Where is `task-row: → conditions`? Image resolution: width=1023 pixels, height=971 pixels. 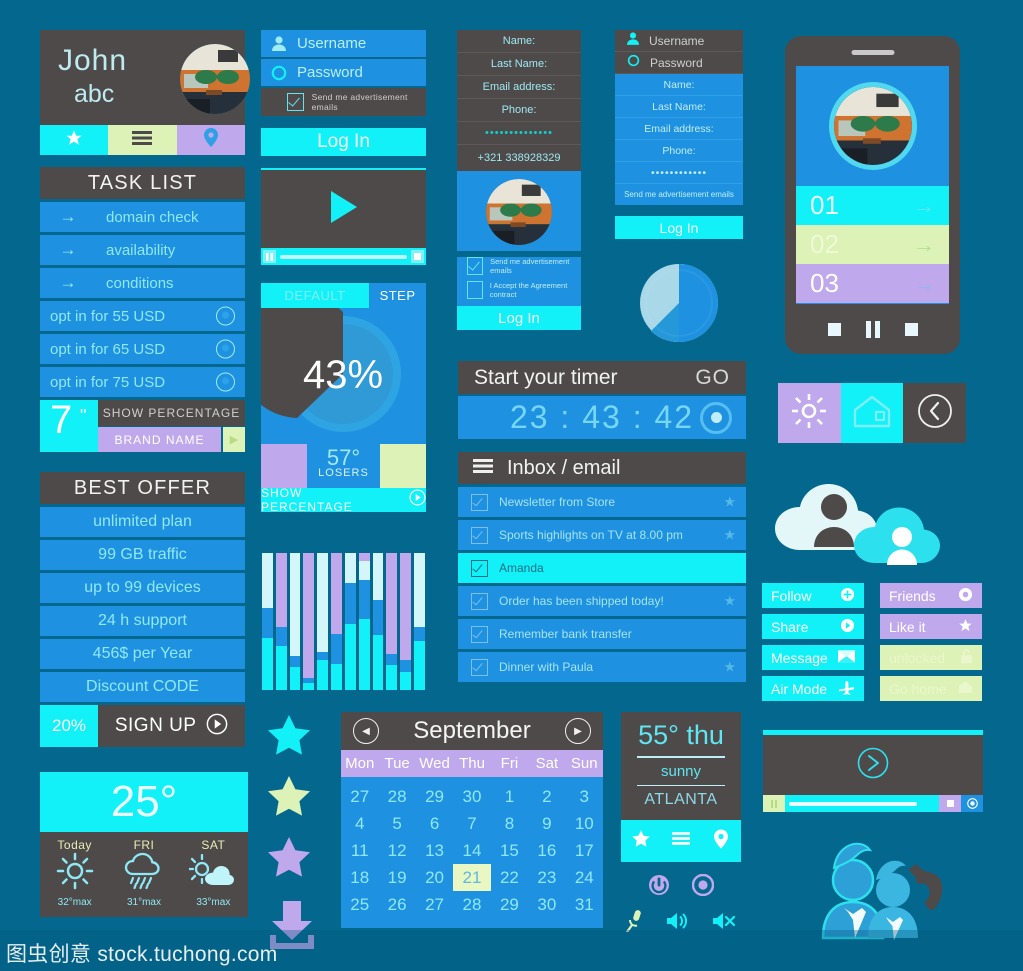 task-row: → conditions is located at coordinates (142, 283).